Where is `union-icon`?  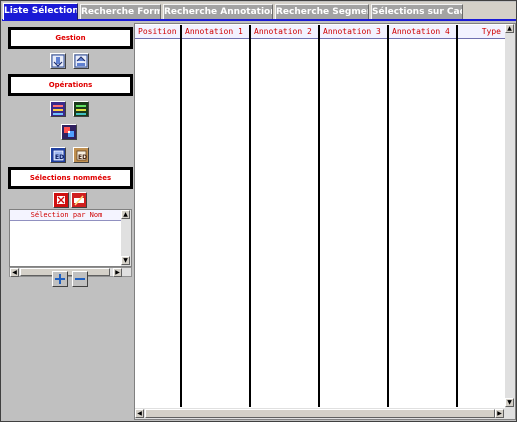 union-icon is located at coordinates (58, 109).